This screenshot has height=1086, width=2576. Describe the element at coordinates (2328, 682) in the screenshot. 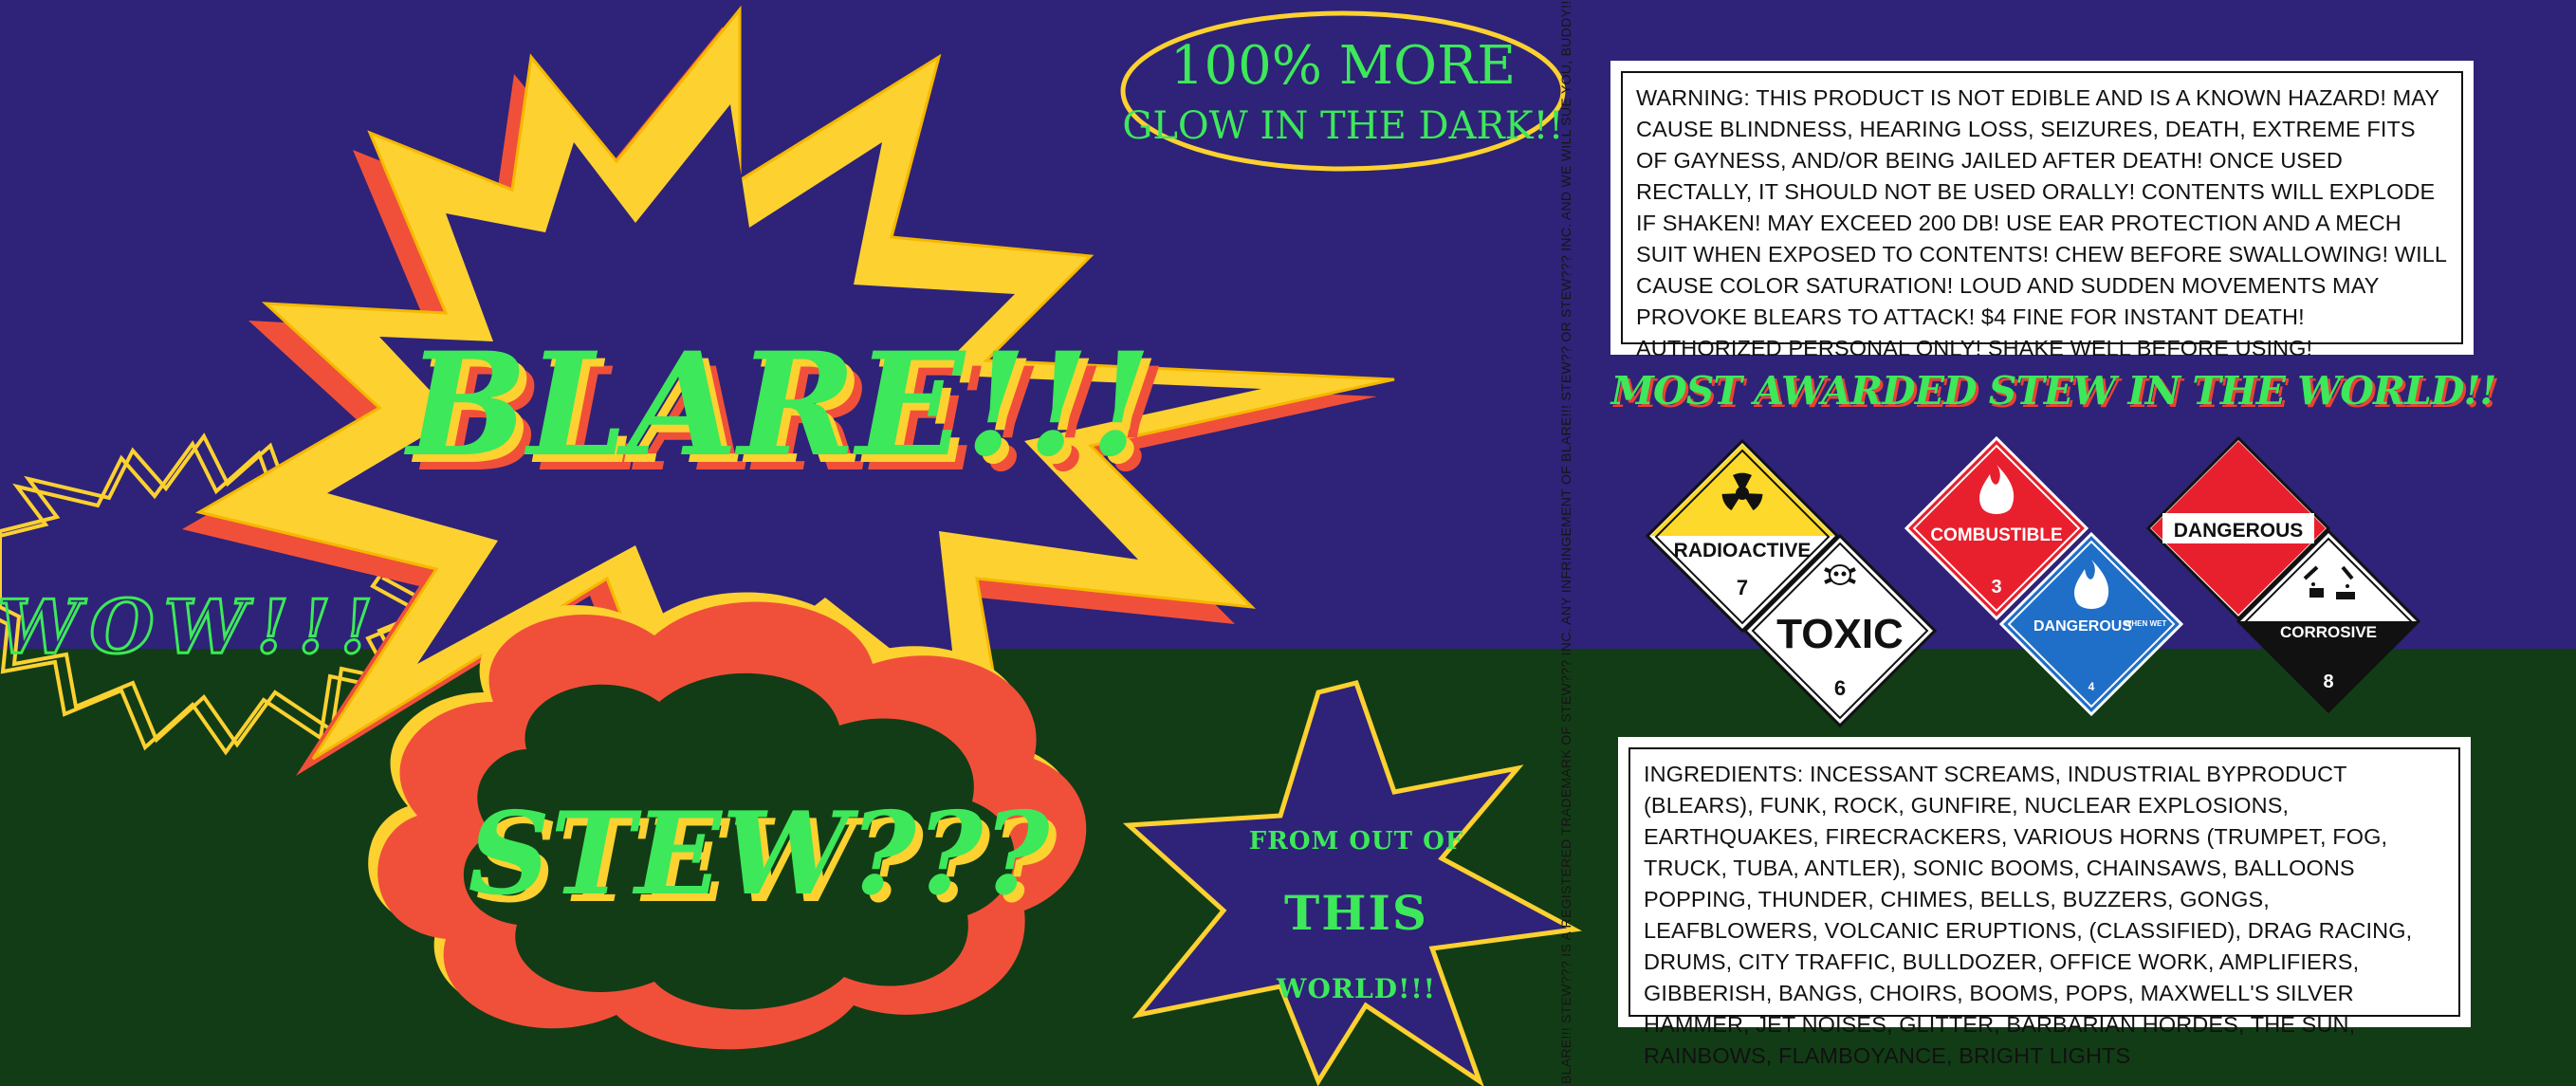

I see `svg-text: 8` at that location.